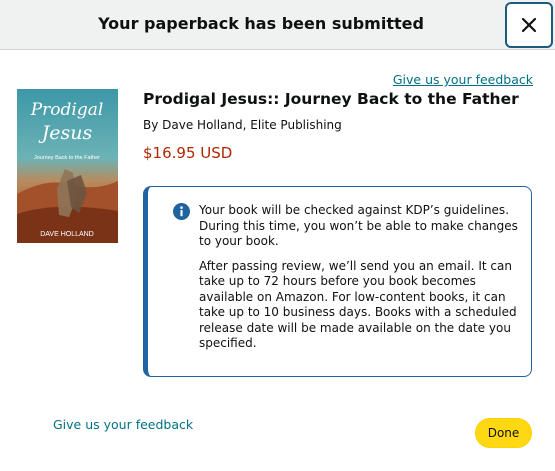  What do you see at coordinates (67, 110) in the screenshot?
I see `cover-title-line1: Prodigal` at bounding box center [67, 110].